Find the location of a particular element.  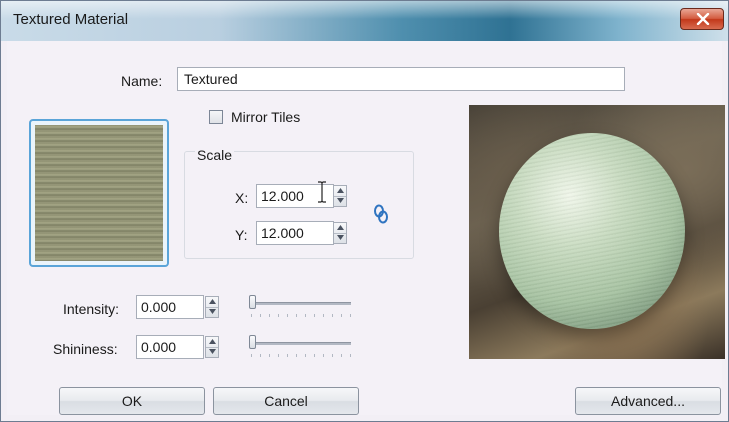

intensity-slider-track is located at coordinates (301, 303).